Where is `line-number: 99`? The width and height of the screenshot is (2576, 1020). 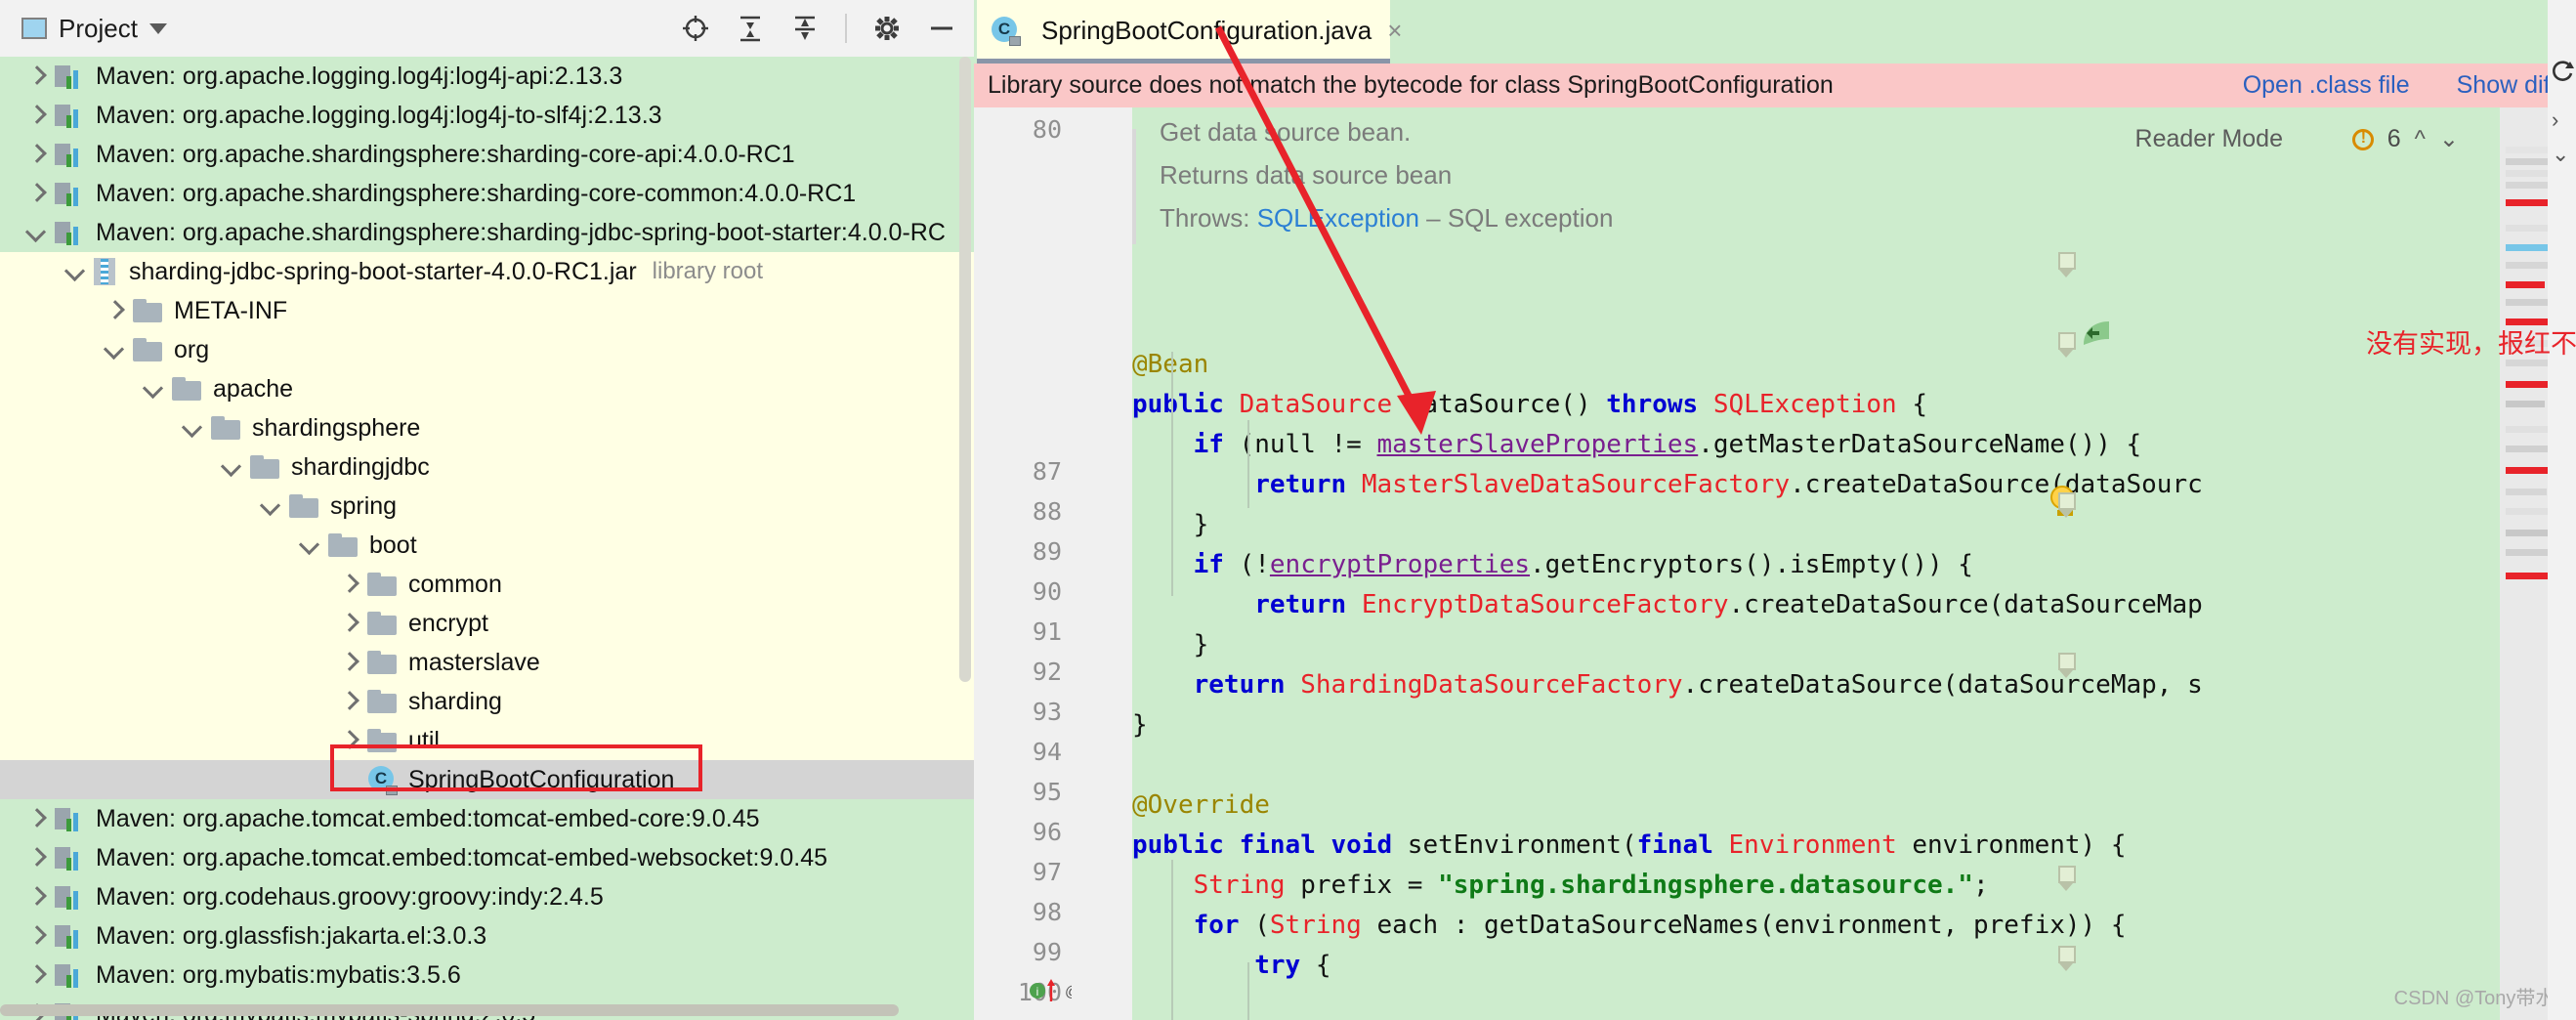 line-number: 99 is located at coordinates (1047, 952).